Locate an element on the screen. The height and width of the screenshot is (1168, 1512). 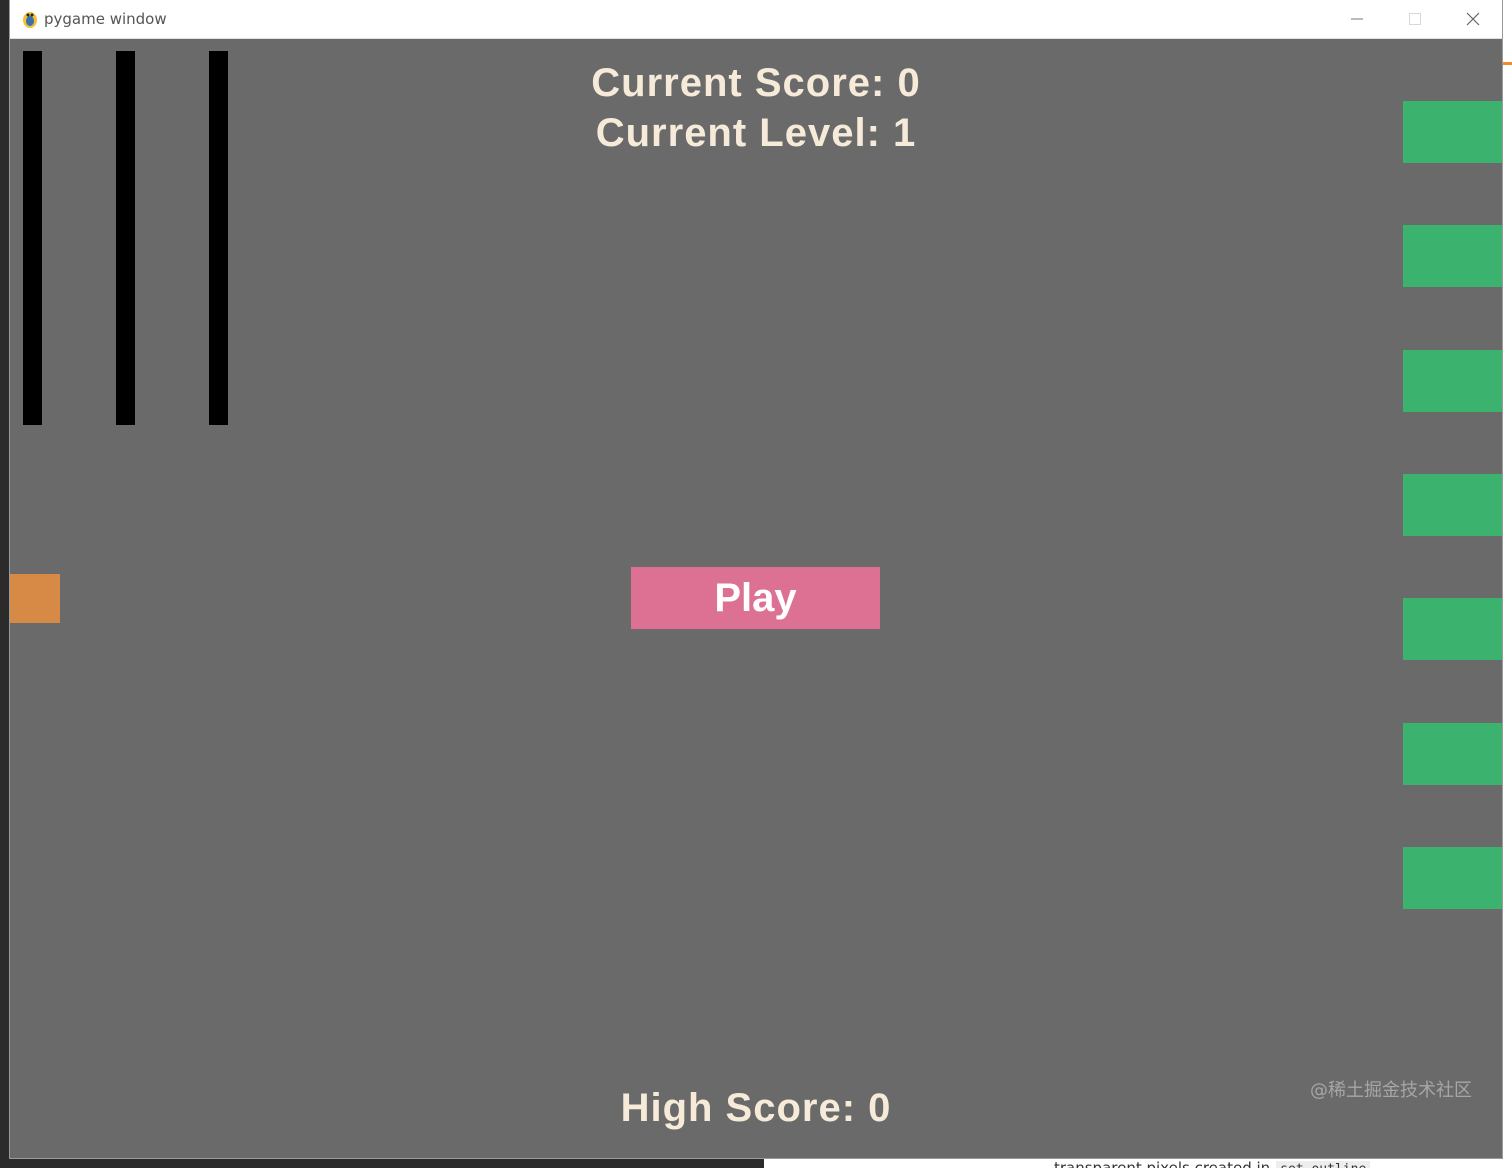
play-button: Play is located at coordinates (755, 598).